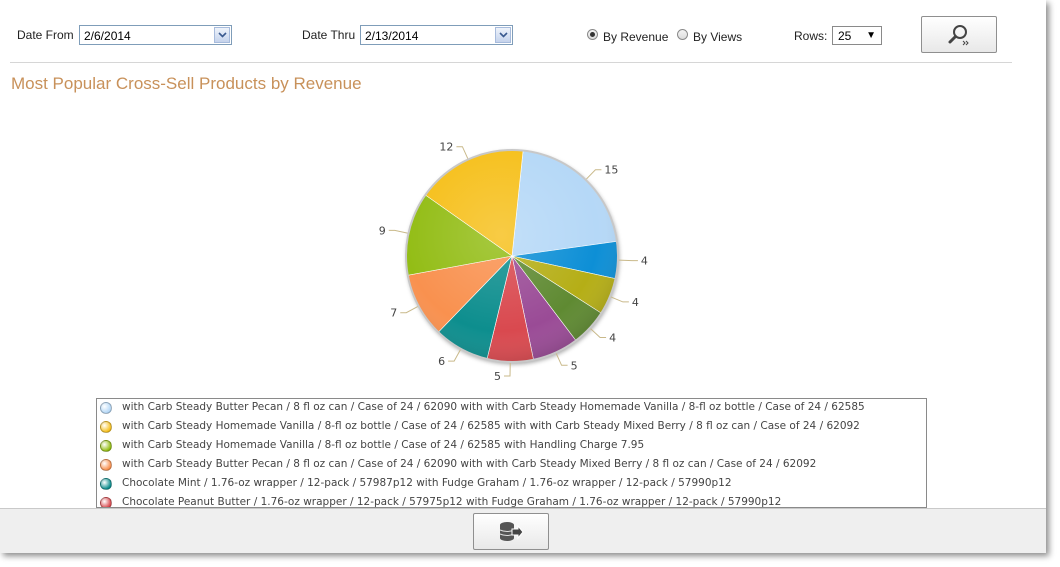  Describe the element at coordinates (446, 147) in the screenshot. I see `pie-value-label: 12` at that location.